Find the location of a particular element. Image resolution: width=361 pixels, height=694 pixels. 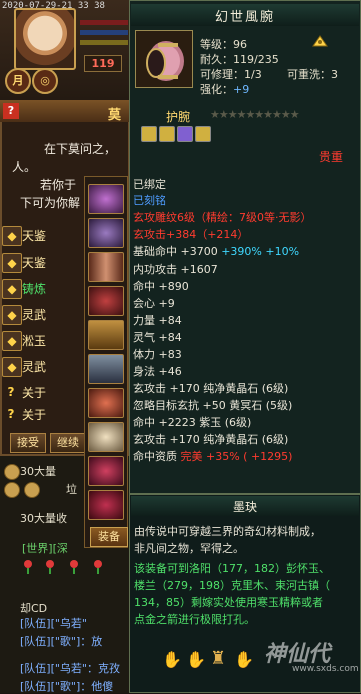

item-enhance: 强化：+9 is located at coordinates (224, 89).